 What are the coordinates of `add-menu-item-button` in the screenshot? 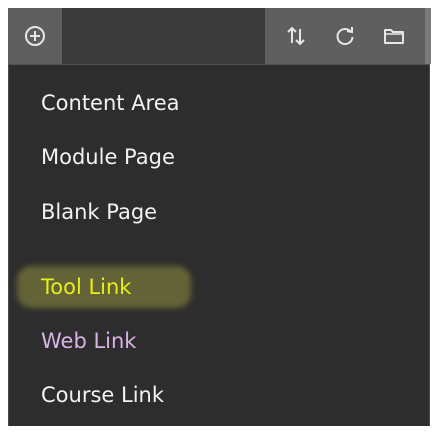 It's located at (35, 36).